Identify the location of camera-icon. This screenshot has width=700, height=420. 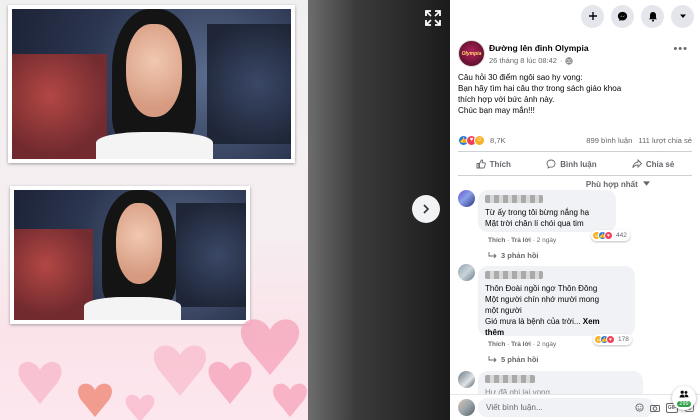
(655, 408).